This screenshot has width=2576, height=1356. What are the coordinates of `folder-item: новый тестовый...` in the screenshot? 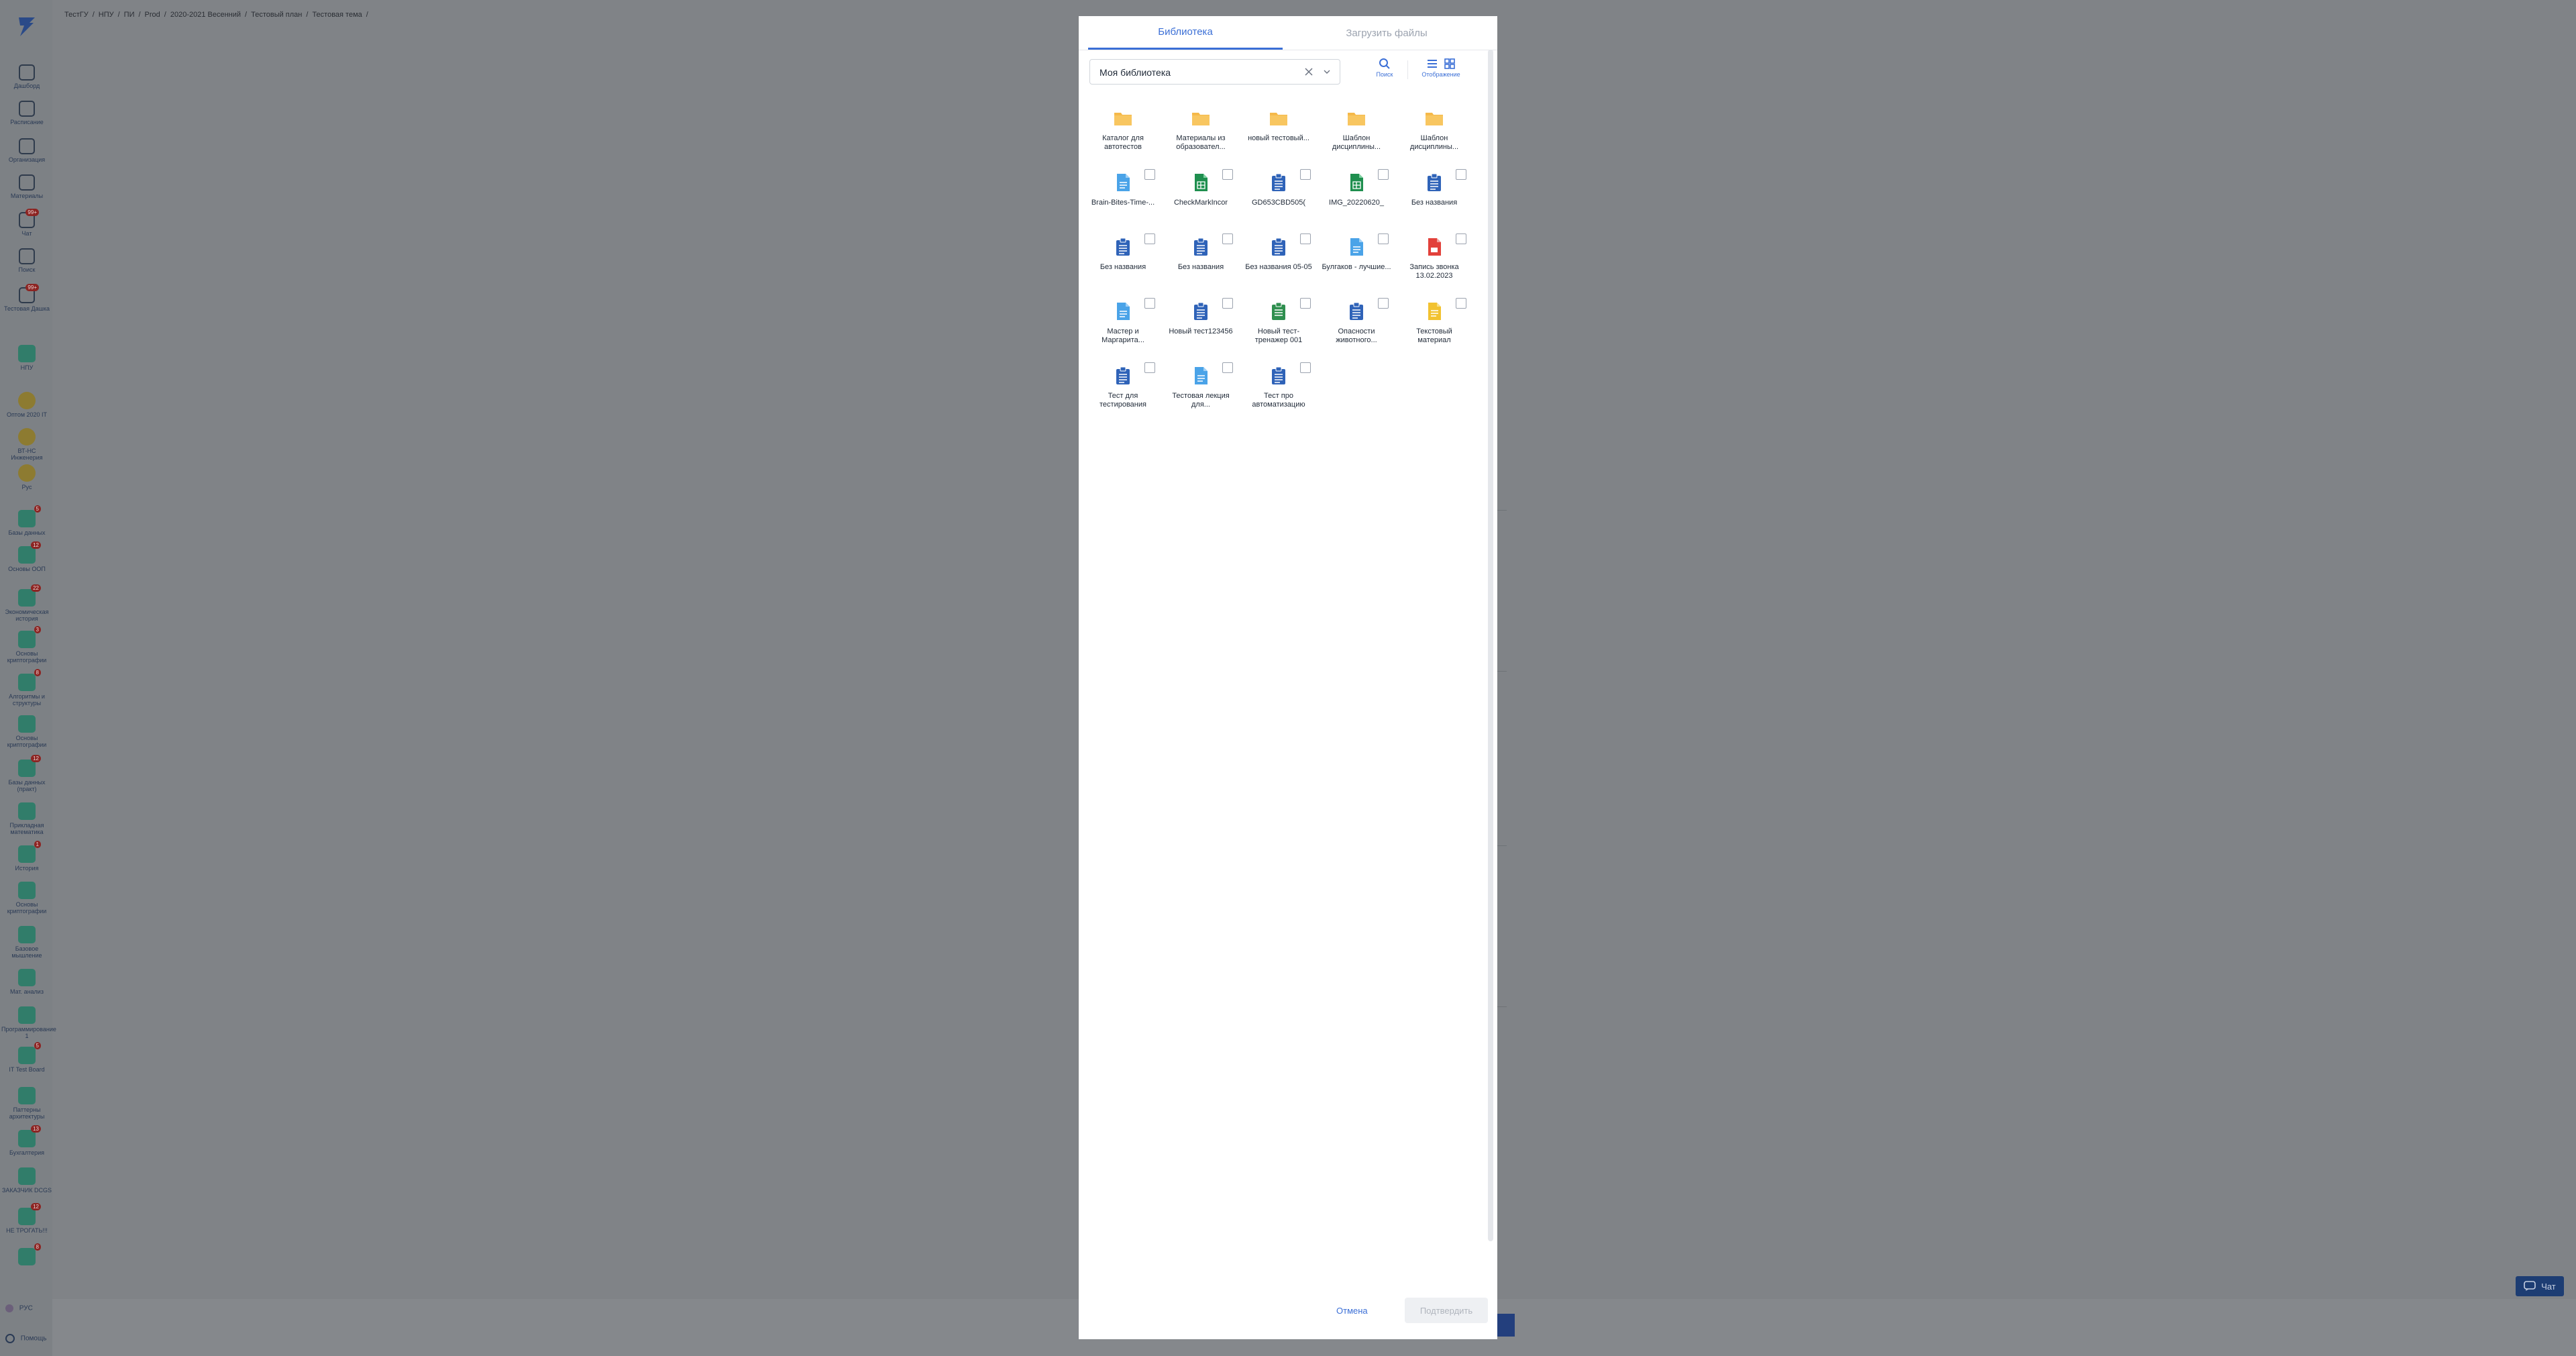 It's located at (1283, 133).